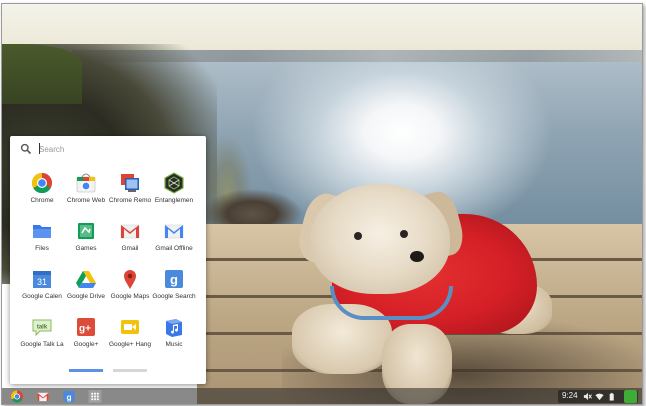 The width and height of the screenshot is (646, 406). What do you see at coordinates (95, 396) in the screenshot?
I see `app-launcher-icon` at bounding box center [95, 396].